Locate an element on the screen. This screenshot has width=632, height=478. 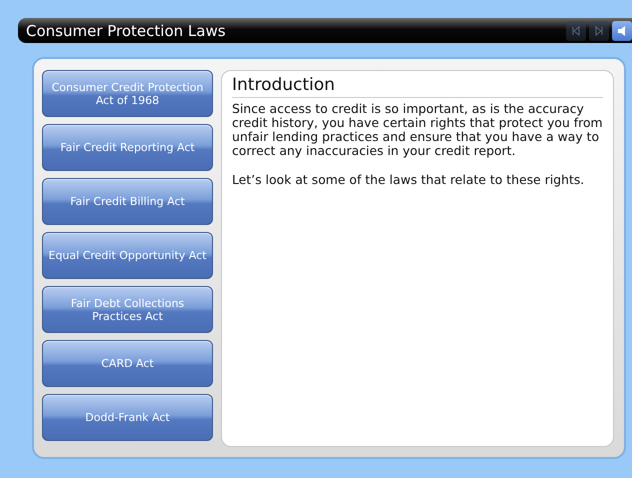
speaker-icon is located at coordinates (622, 31).